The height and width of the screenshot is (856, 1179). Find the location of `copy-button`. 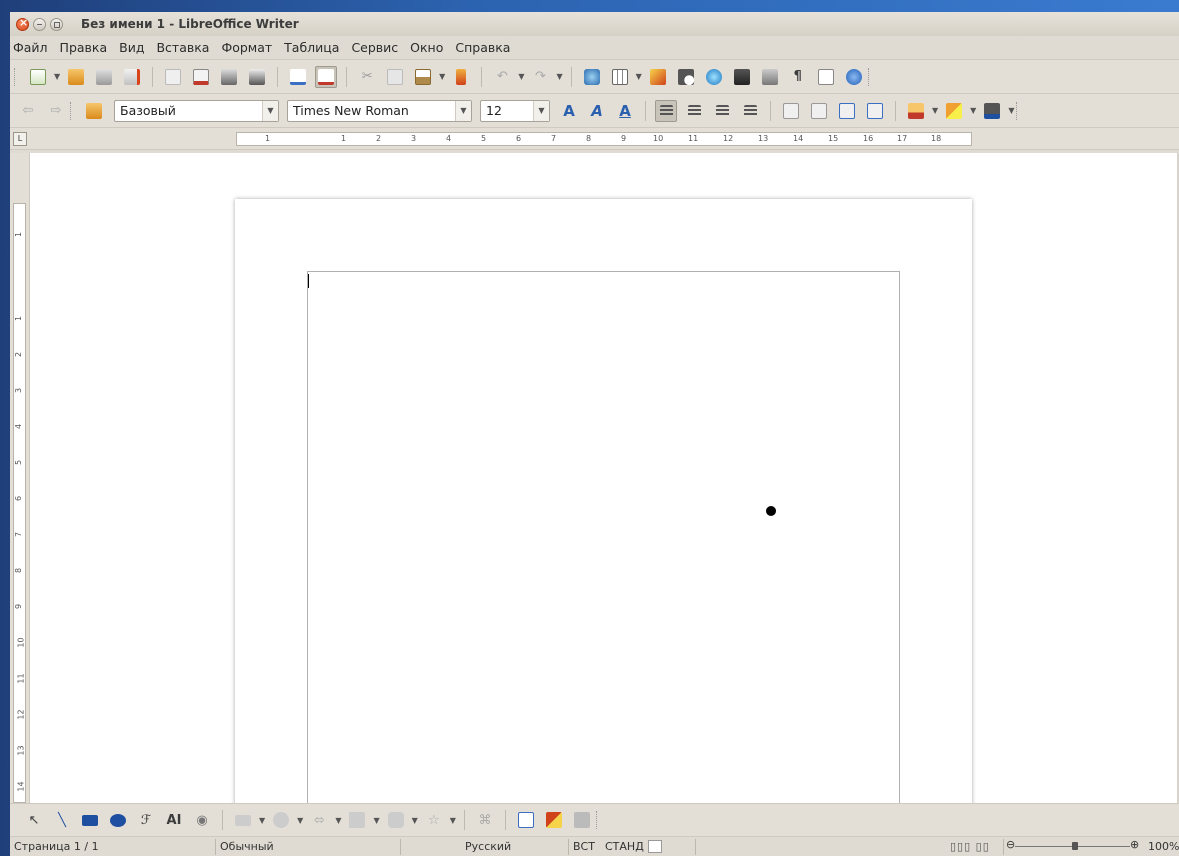

copy-button is located at coordinates (395, 77).